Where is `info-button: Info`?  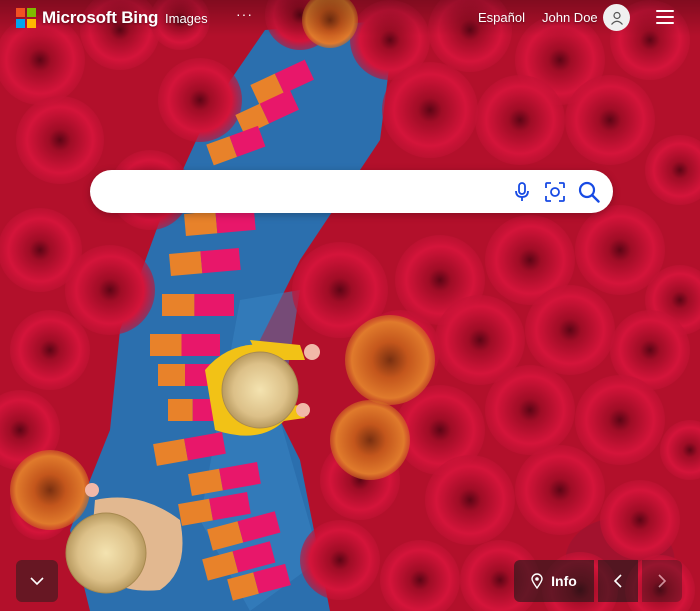
info-button: Info is located at coordinates (554, 581).